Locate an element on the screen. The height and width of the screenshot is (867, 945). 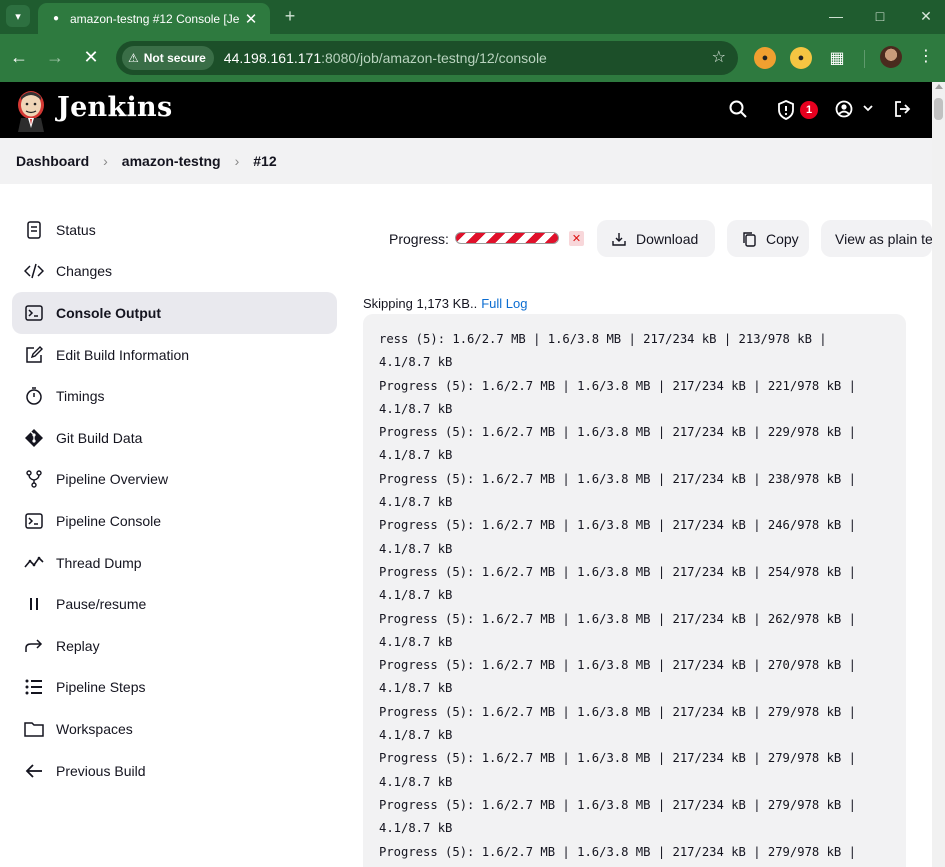
browser-tab: ● amazon-testng #12 Console [Je ✕ is located at coordinates (154, 18).